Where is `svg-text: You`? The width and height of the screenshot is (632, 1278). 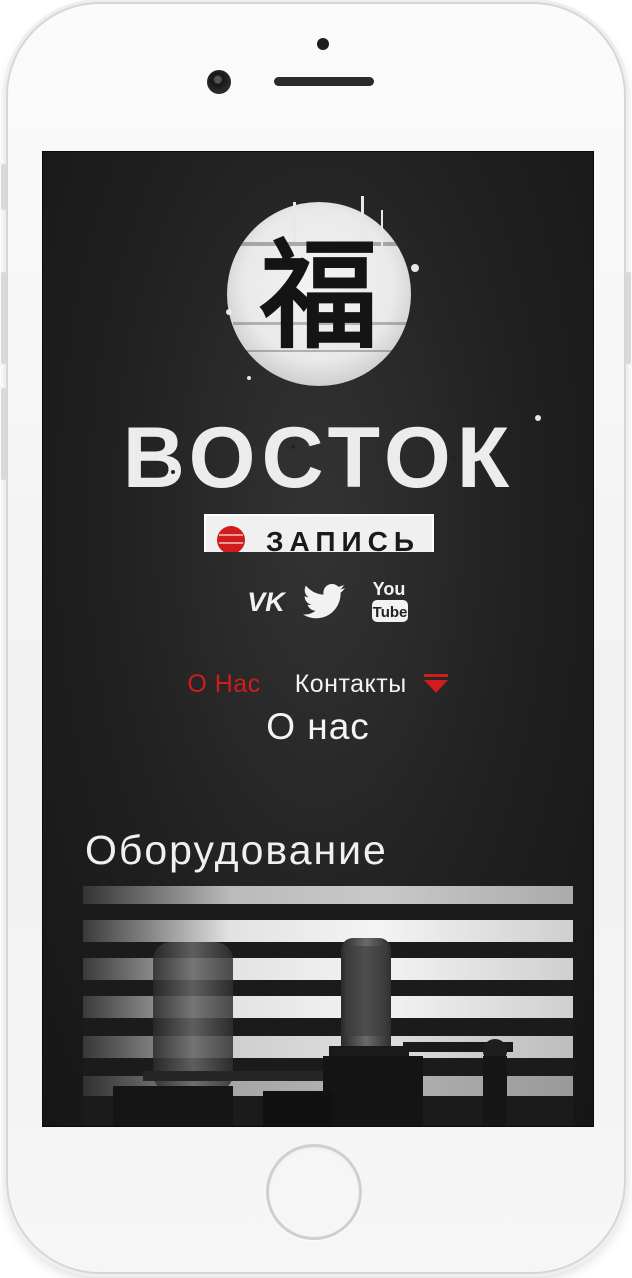 svg-text: You is located at coordinates (389, 589).